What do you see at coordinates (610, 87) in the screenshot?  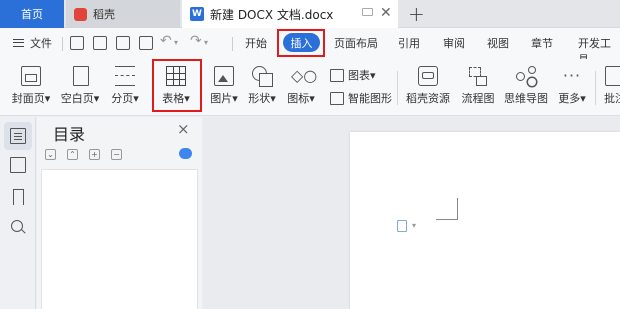 I see `comment-button: 批注` at bounding box center [610, 87].